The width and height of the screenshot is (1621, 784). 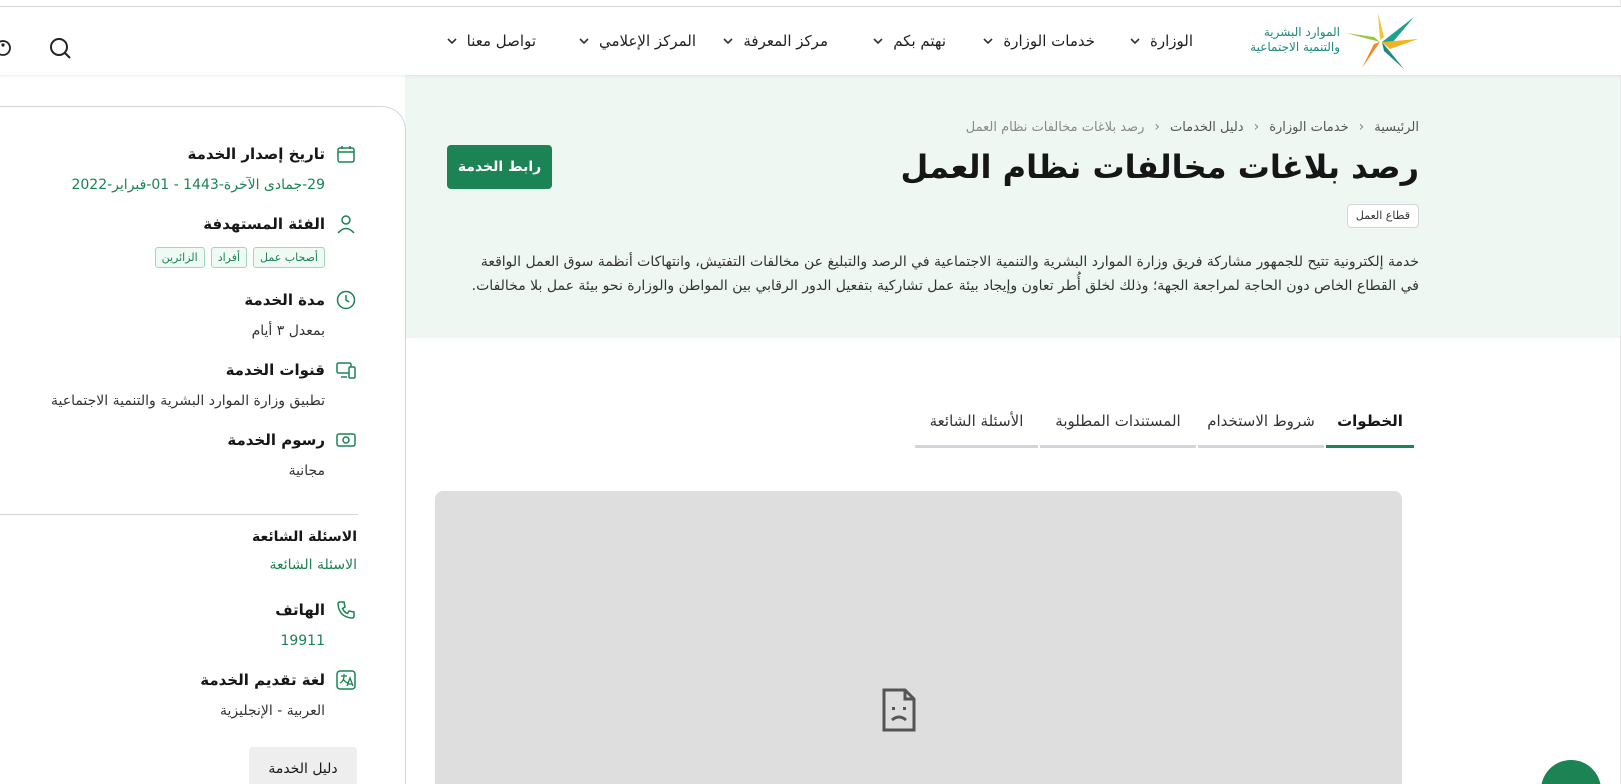 I want to click on logo-line-2: والتنمية الاجتماعية, so click(x=1295, y=47).